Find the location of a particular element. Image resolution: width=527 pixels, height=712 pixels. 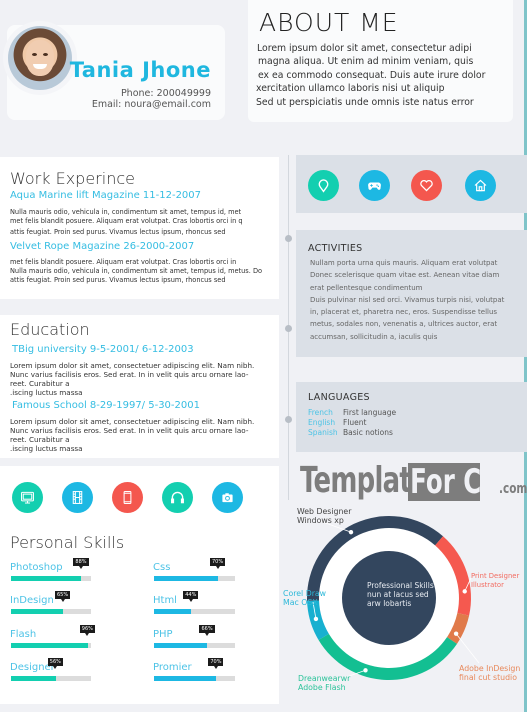

phone: Phone: 200049999 is located at coordinates (165, 93).